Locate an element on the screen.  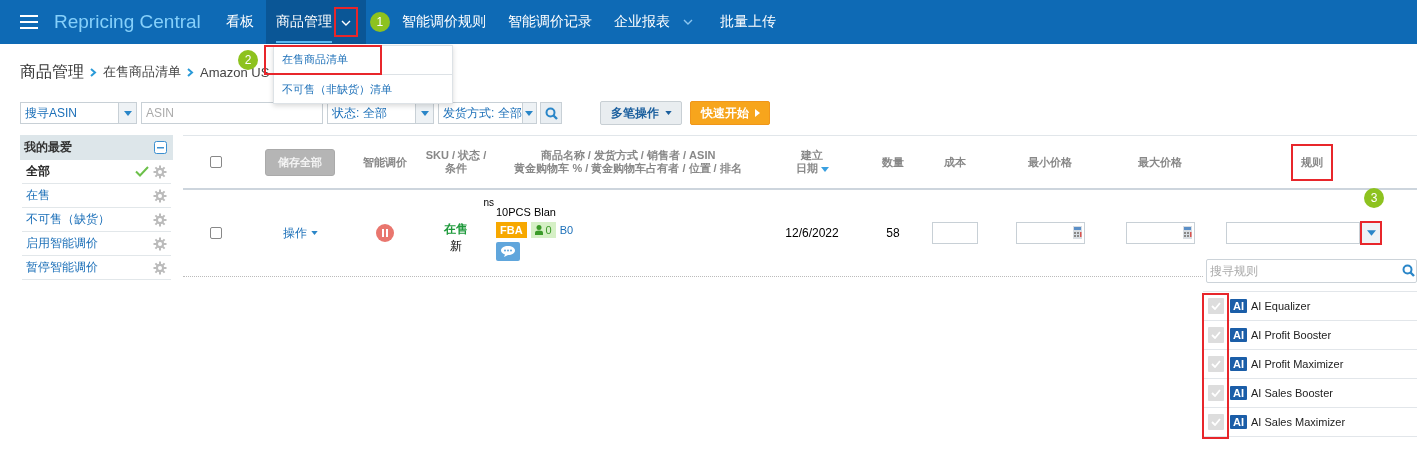
collapse-icon is located at coordinates (160, 147).